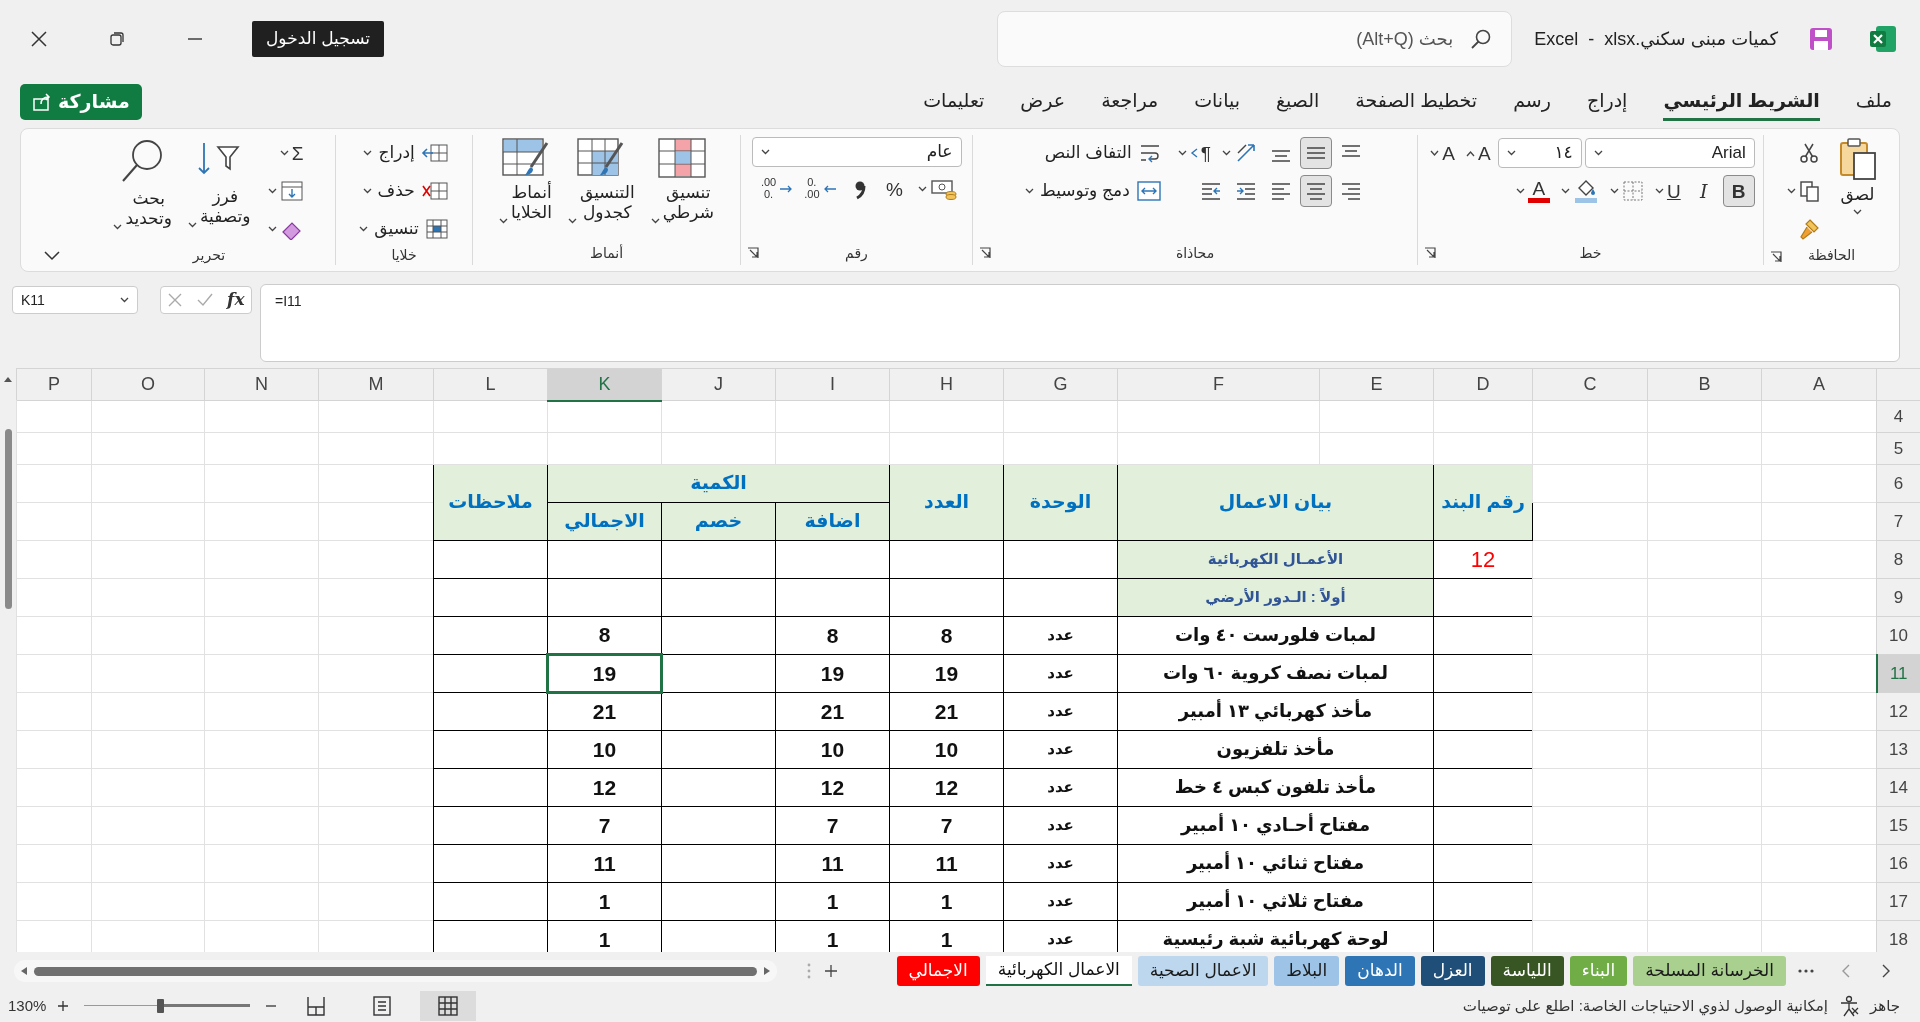 Image resolution: width=1920 pixels, height=1022 pixels. I want to click on font-field: Arial, so click(1669, 153).